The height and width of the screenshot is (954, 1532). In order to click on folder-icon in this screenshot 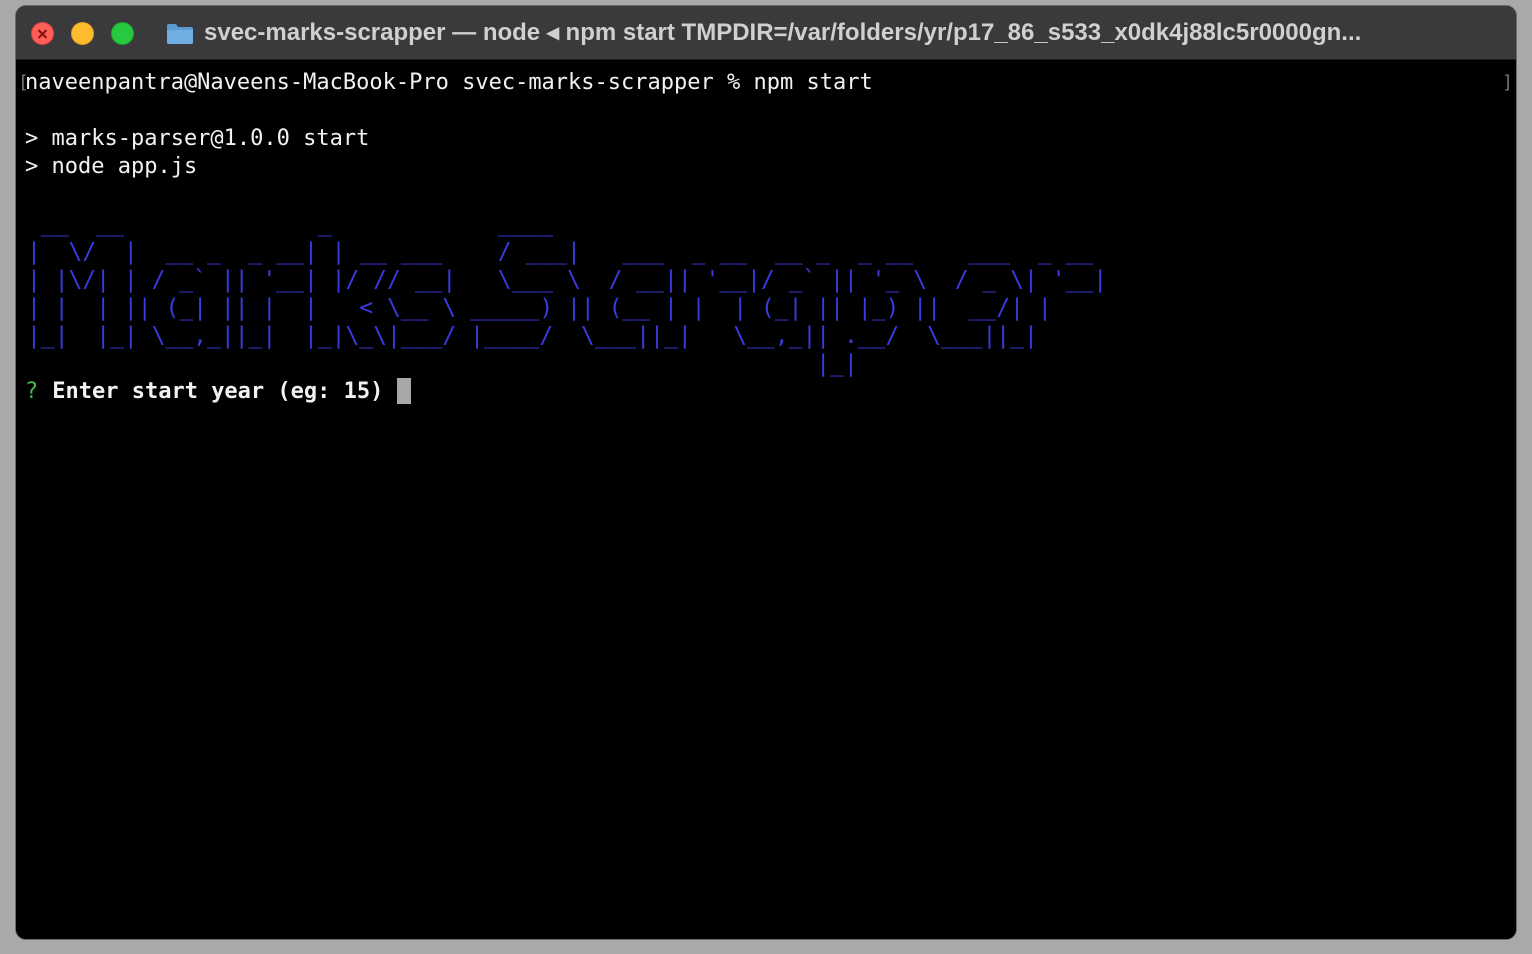, I will do `click(180, 34)`.